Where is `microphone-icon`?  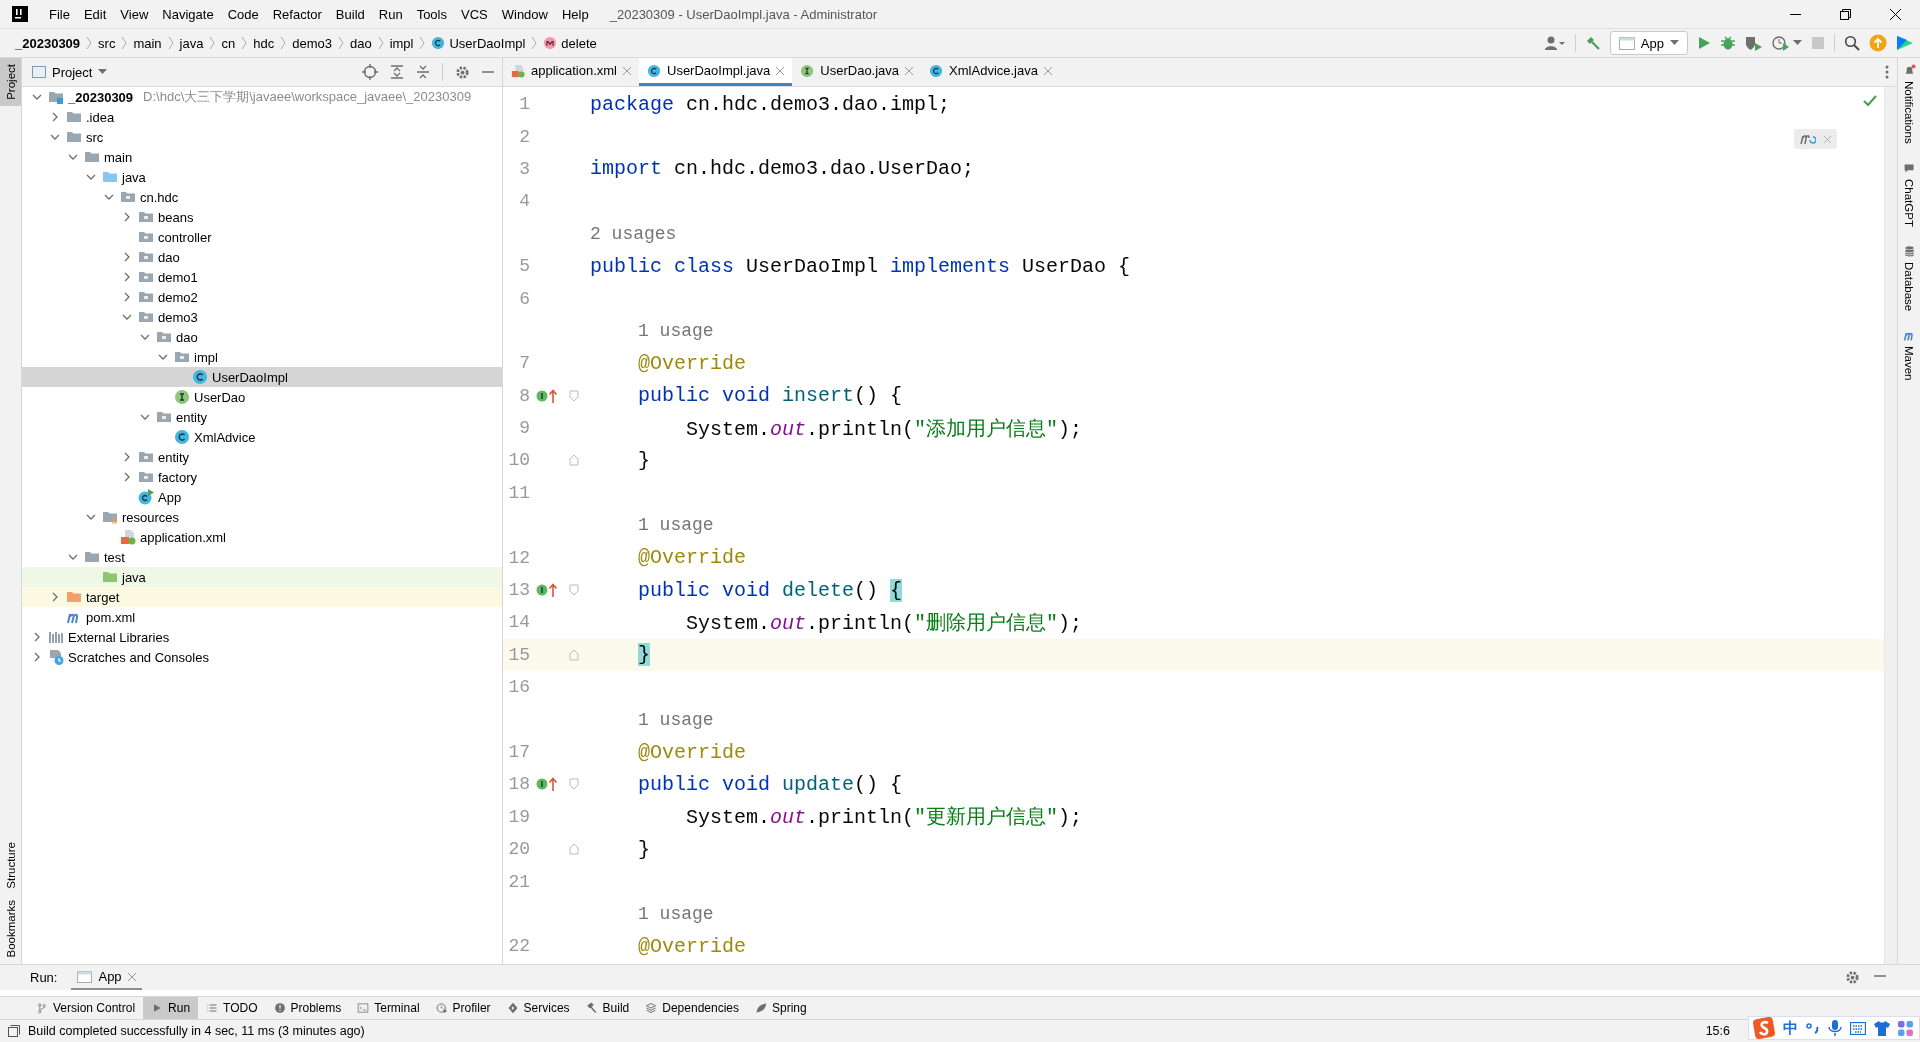
microphone-icon is located at coordinates (1835, 1028).